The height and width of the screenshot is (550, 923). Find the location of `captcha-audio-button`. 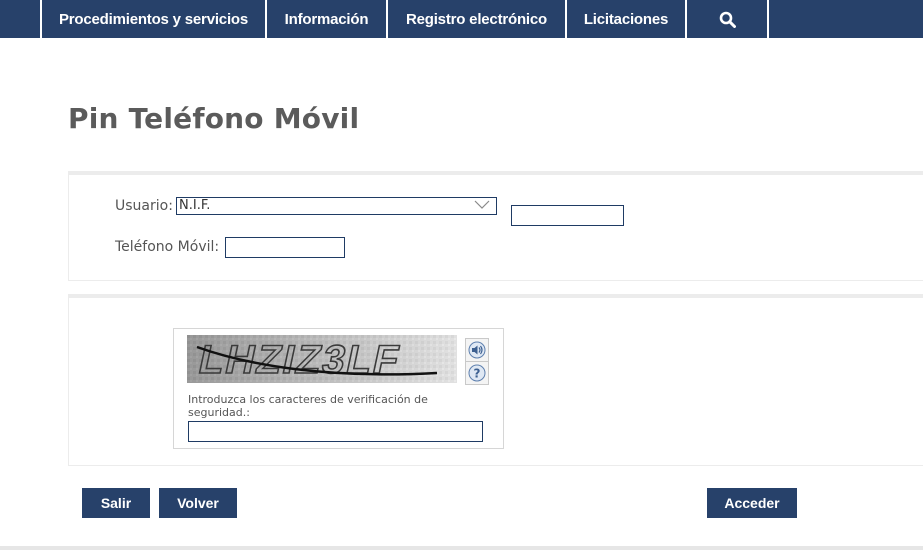

captcha-audio-button is located at coordinates (477, 350).